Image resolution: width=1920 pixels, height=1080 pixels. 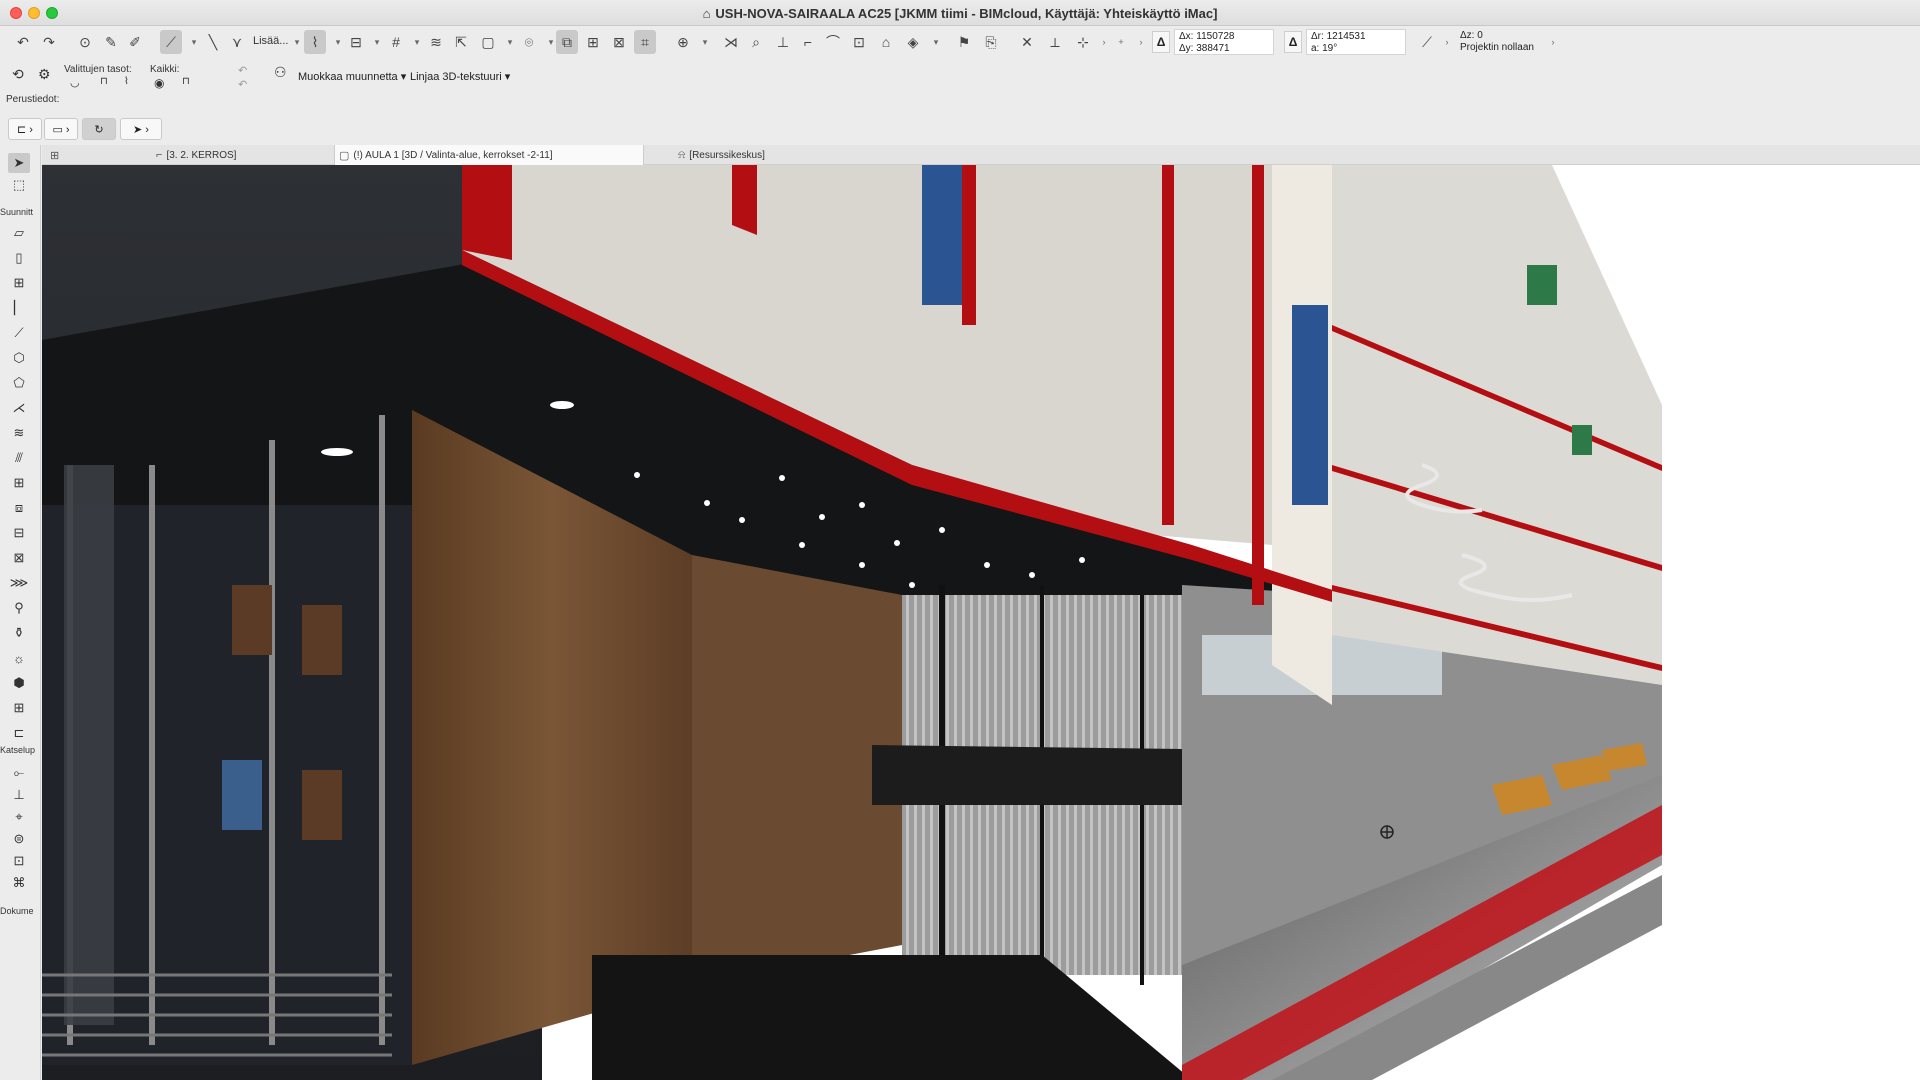 What do you see at coordinates (1083, 42) in the screenshot?
I see `special-snap-icon: ⊹` at bounding box center [1083, 42].